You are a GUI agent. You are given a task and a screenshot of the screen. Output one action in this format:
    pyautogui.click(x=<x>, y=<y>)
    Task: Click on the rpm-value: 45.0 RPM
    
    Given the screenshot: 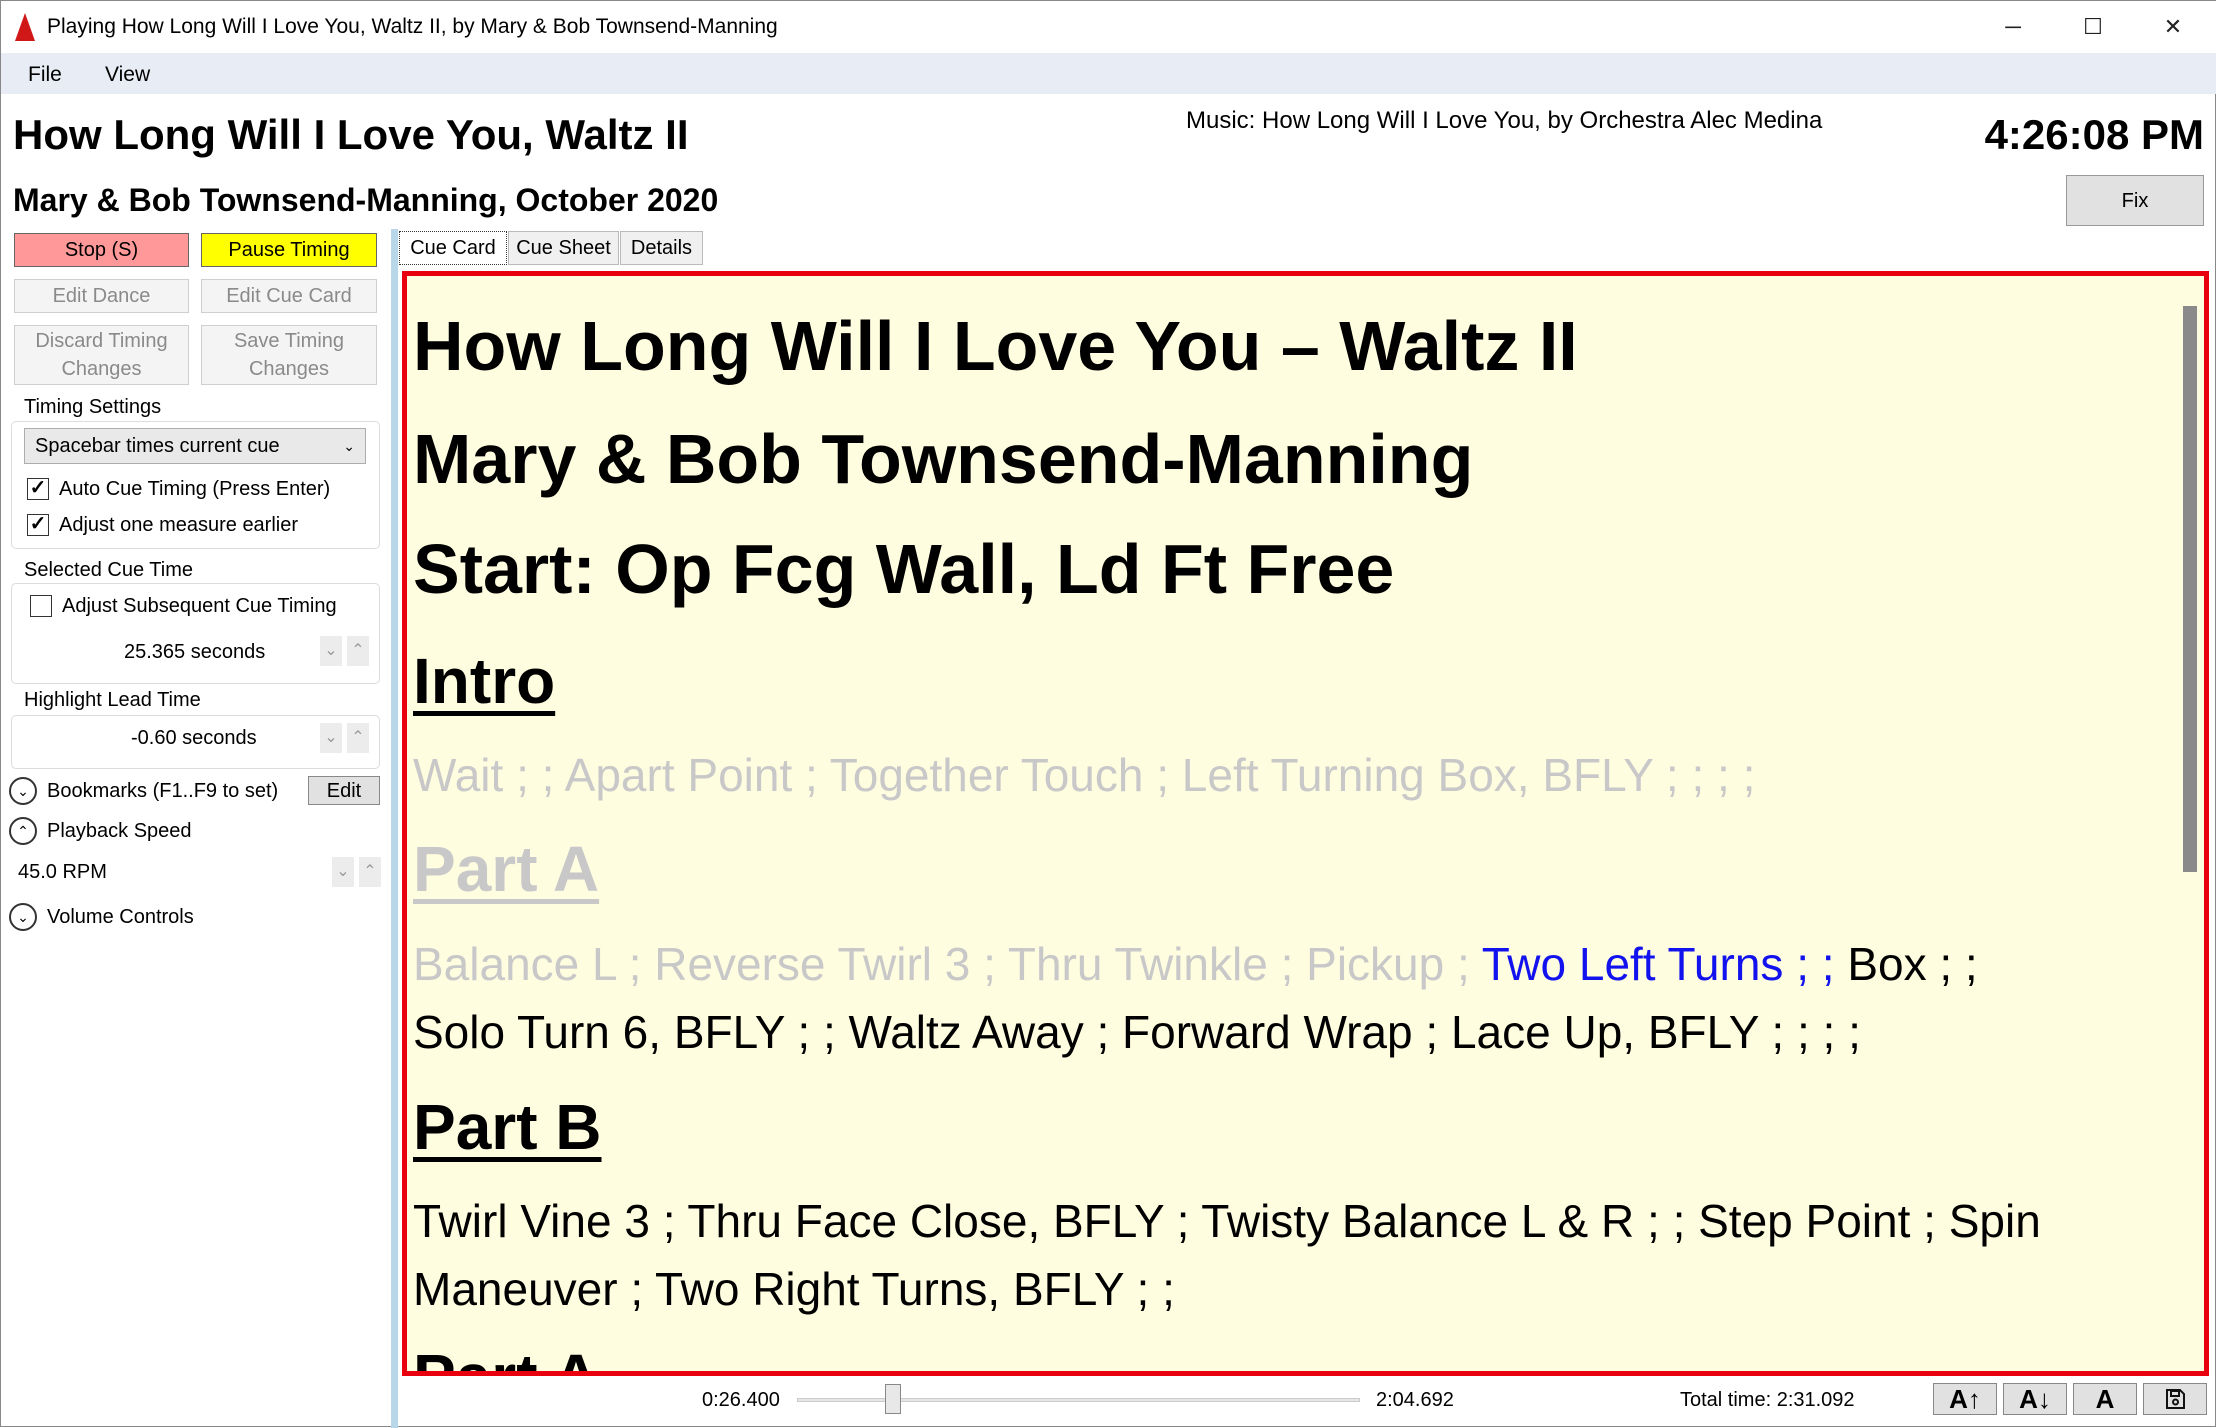 What is the action you would take?
    pyautogui.click(x=62, y=872)
    